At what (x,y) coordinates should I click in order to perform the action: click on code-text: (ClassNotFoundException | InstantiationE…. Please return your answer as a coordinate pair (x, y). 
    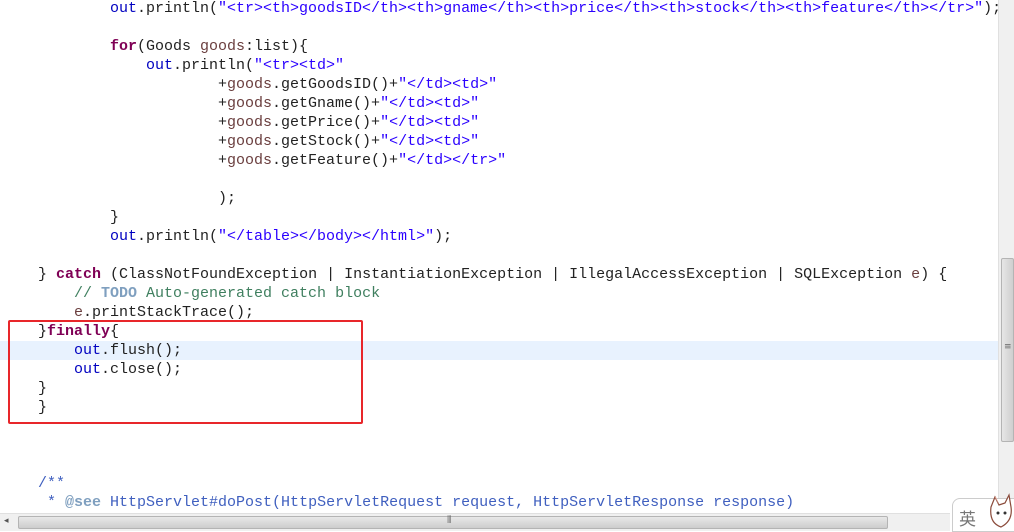
    Looking at the image, I should click on (506, 274).